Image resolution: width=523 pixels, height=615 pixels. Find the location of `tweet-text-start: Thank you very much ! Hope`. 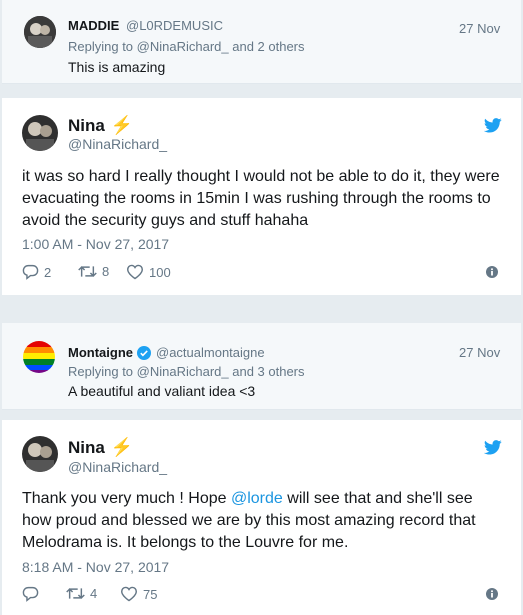

tweet-text-start: Thank you very much ! Hope is located at coordinates (126, 498).